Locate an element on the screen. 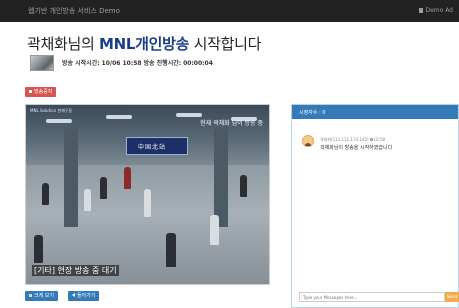 Image resolution: width=459 pixels, height=308 pixels. view-large-button: 크게 보기 is located at coordinates (41, 296).